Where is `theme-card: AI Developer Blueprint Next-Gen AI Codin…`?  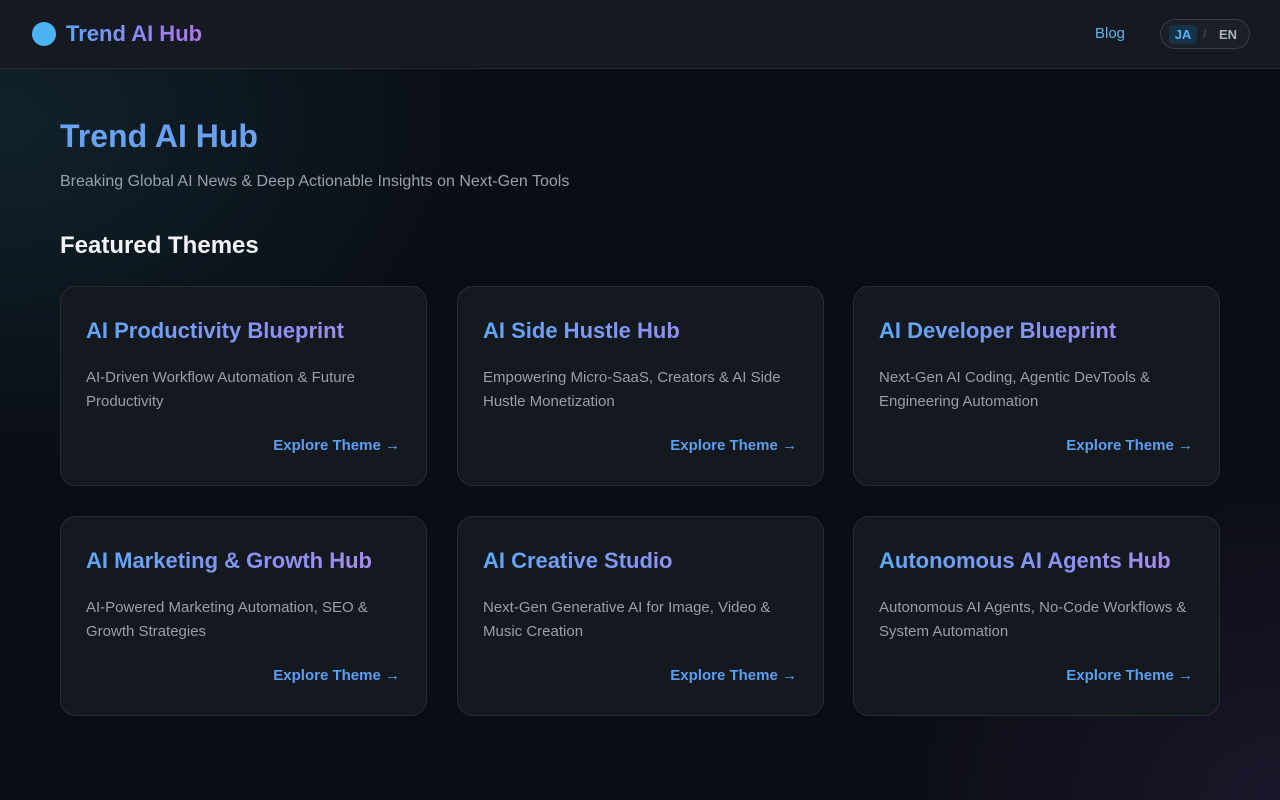 theme-card: AI Developer Blueprint Next-Gen AI Codin… is located at coordinates (1036, 386).